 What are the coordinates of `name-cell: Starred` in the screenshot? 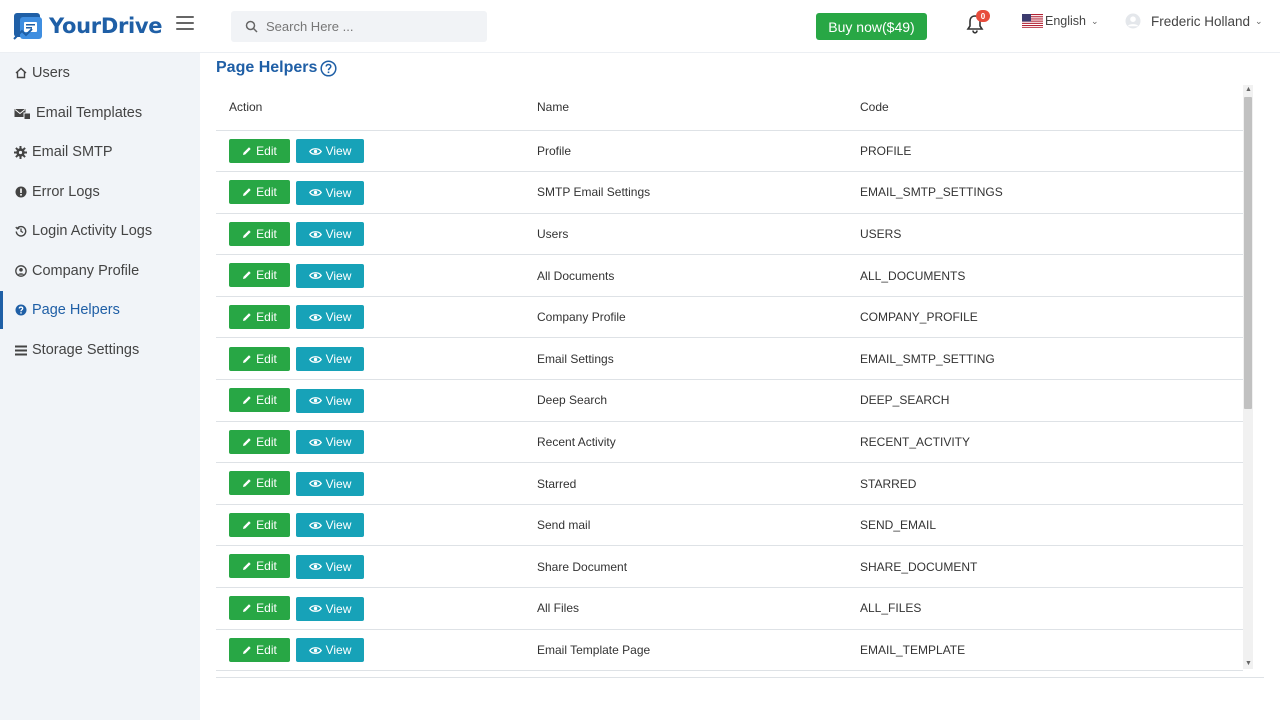 It's located at (698, 483).